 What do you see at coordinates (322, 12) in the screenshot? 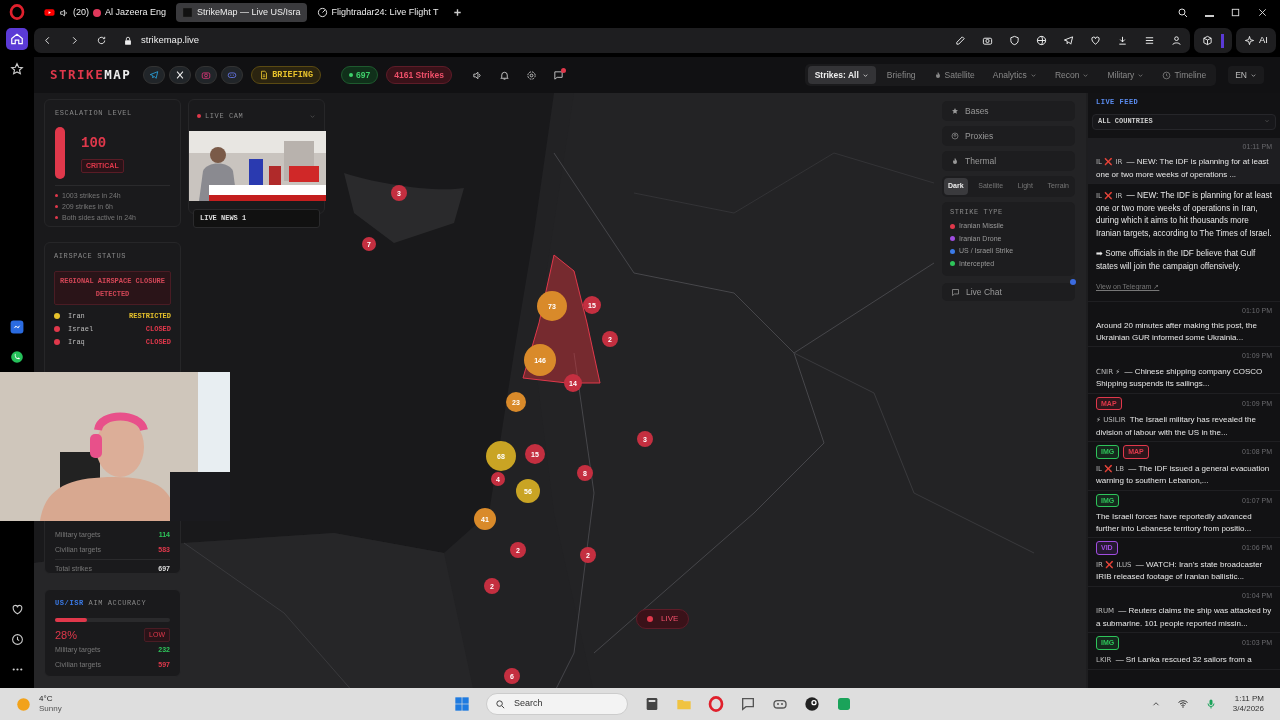
I see `radar-icon` at bounding box center [322, 12].